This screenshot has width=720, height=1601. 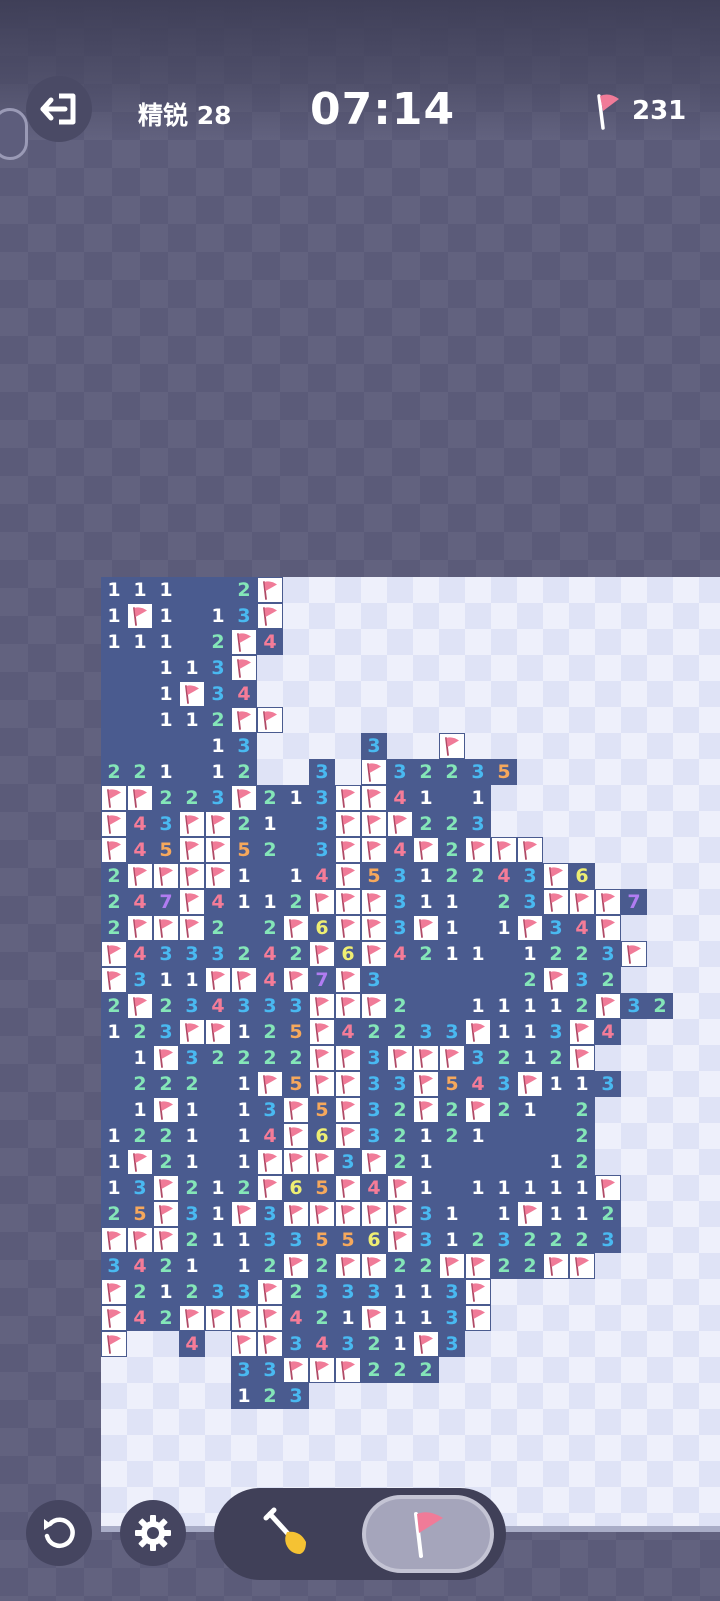 I want to click on number-cell: 7, so click(x=634, y=902).